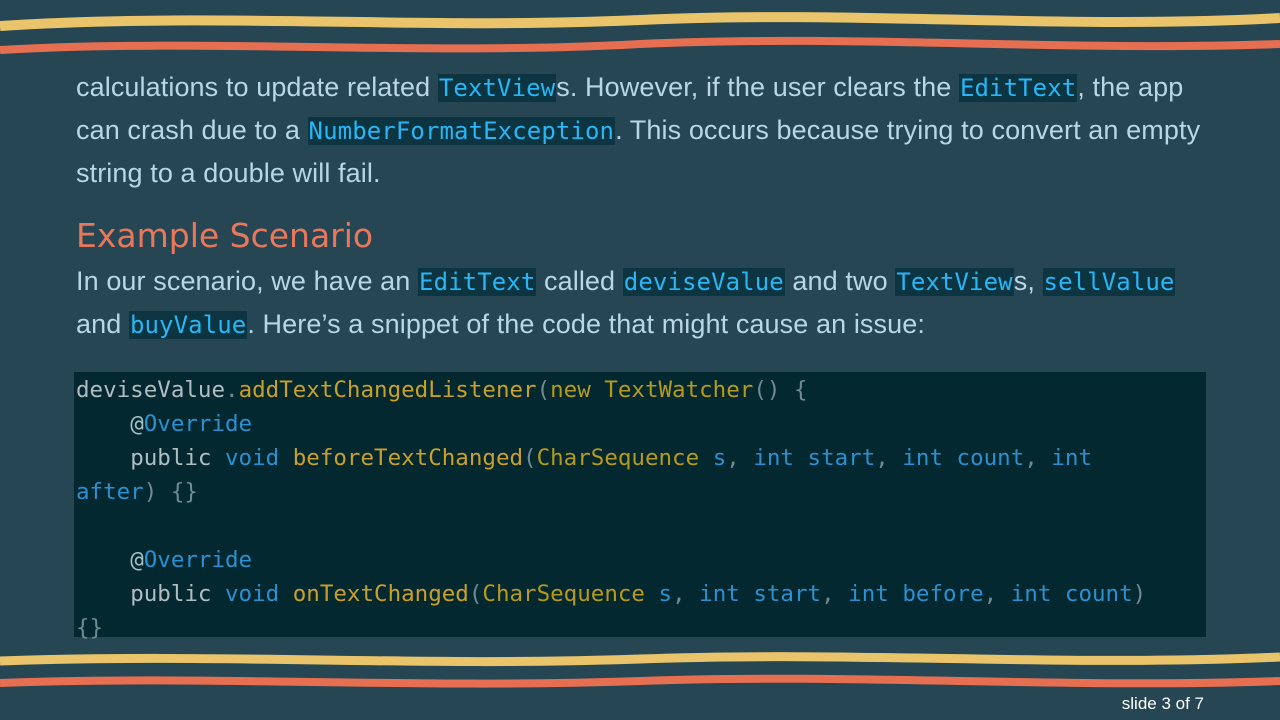 The height and width of the screenshot is (720, 1280). Describe the element at coordinates (90, 628) in the screenshot. I see `code-line: {}` at that location.